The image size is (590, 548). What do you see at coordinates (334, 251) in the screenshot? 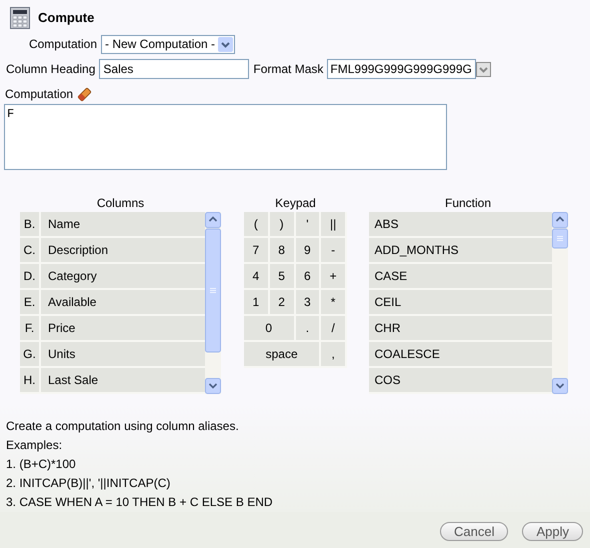
I see `keypad-key: -` at bounding box center [334, 251].